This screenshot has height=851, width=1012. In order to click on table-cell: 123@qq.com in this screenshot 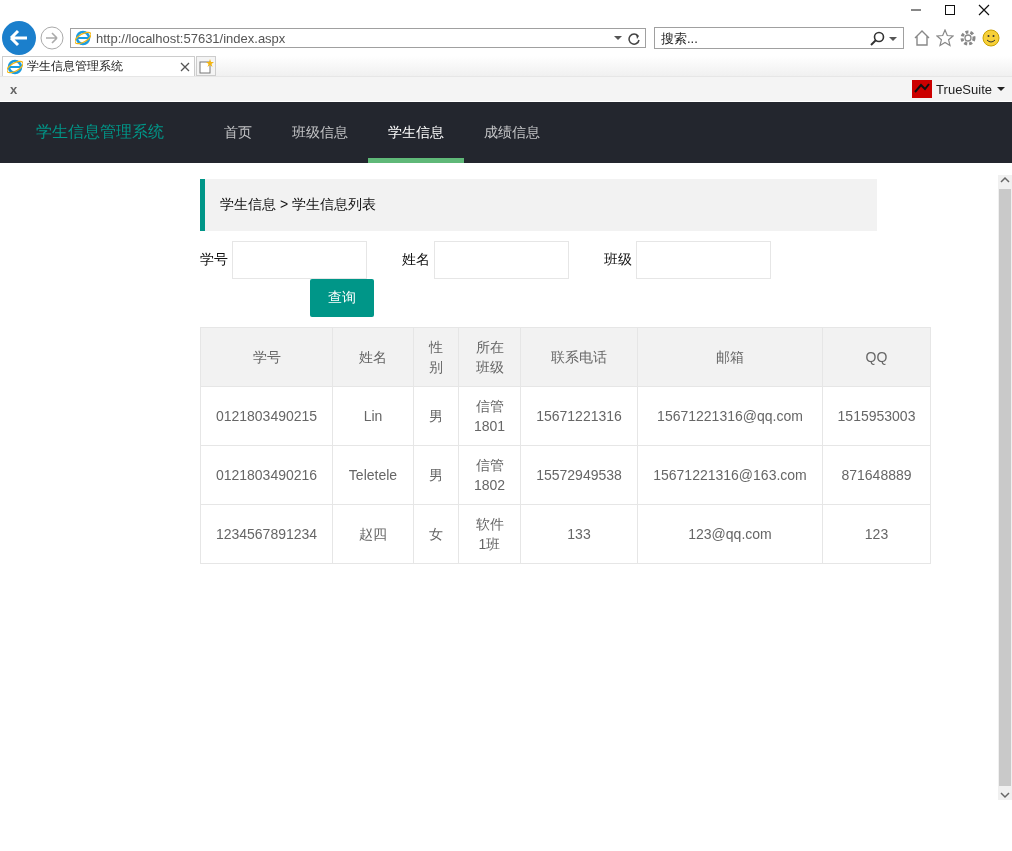, I will do `click(730, 534)`.